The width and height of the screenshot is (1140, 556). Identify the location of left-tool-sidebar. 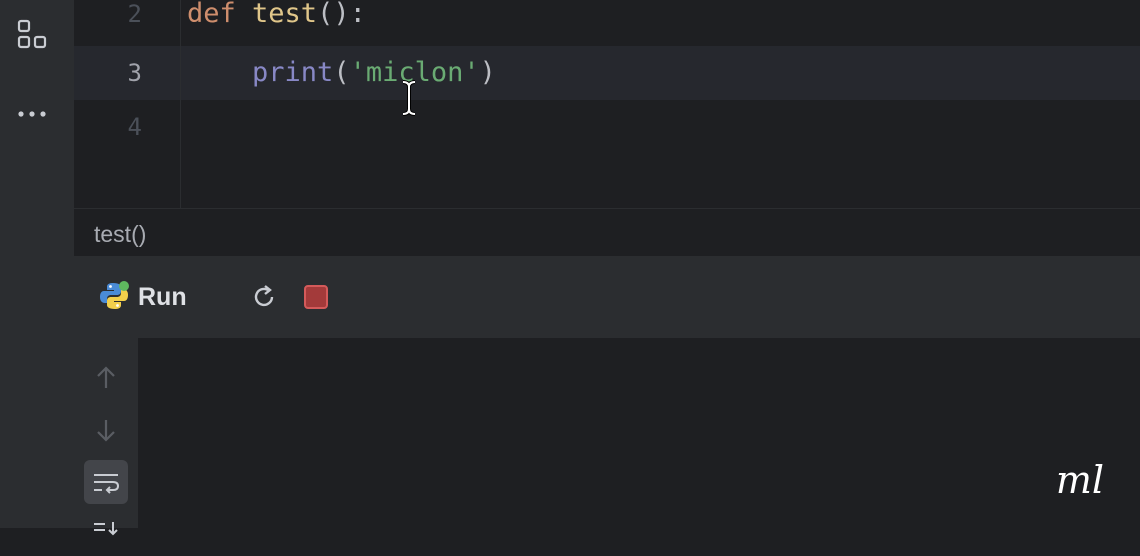
(37, 264).